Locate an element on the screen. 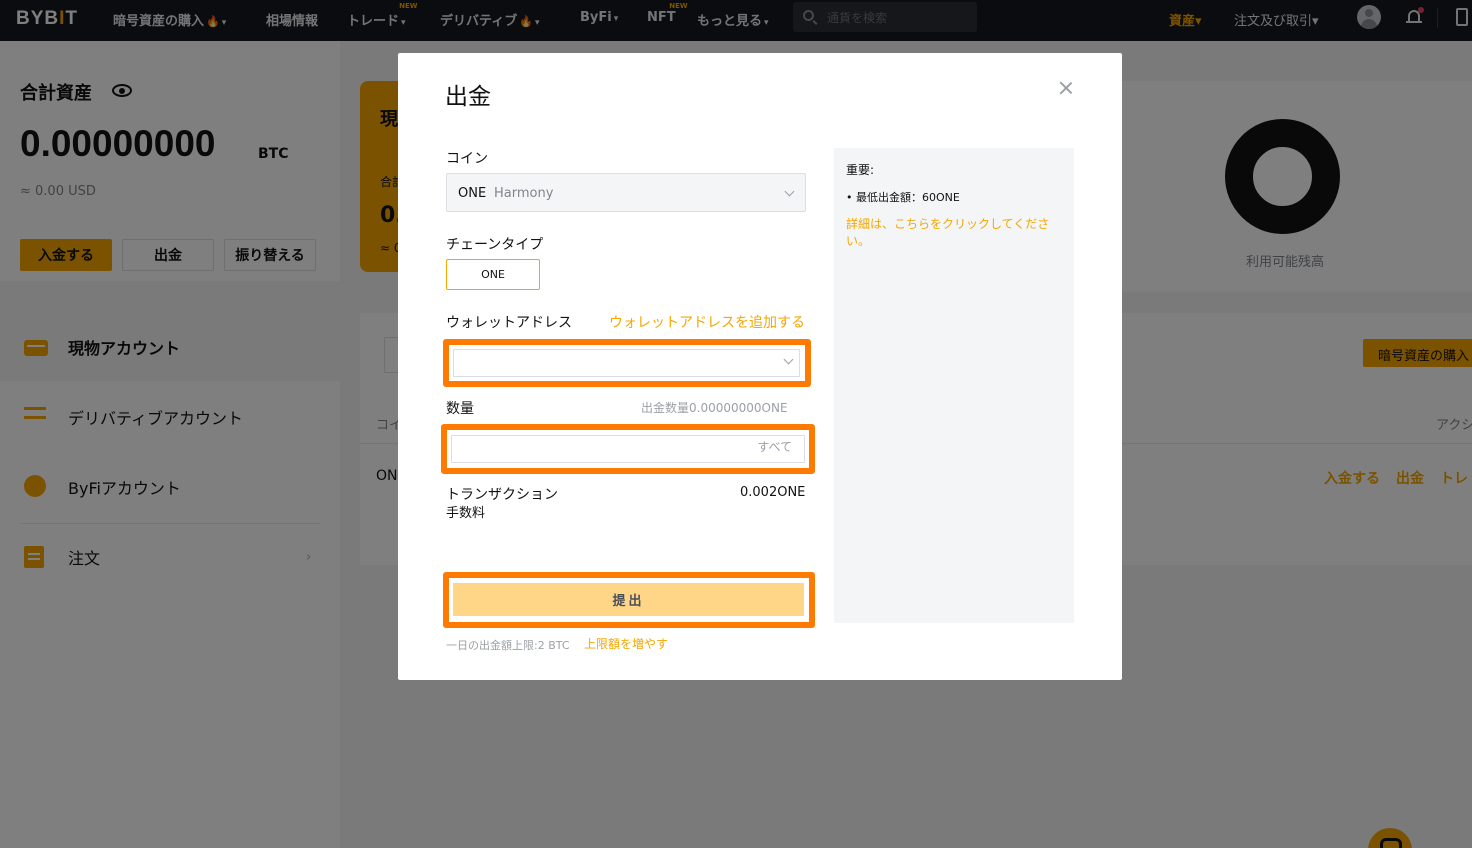 This screenshot has height=848, width=1472. submit-button: 提出 is located at coordinates (628, 599).